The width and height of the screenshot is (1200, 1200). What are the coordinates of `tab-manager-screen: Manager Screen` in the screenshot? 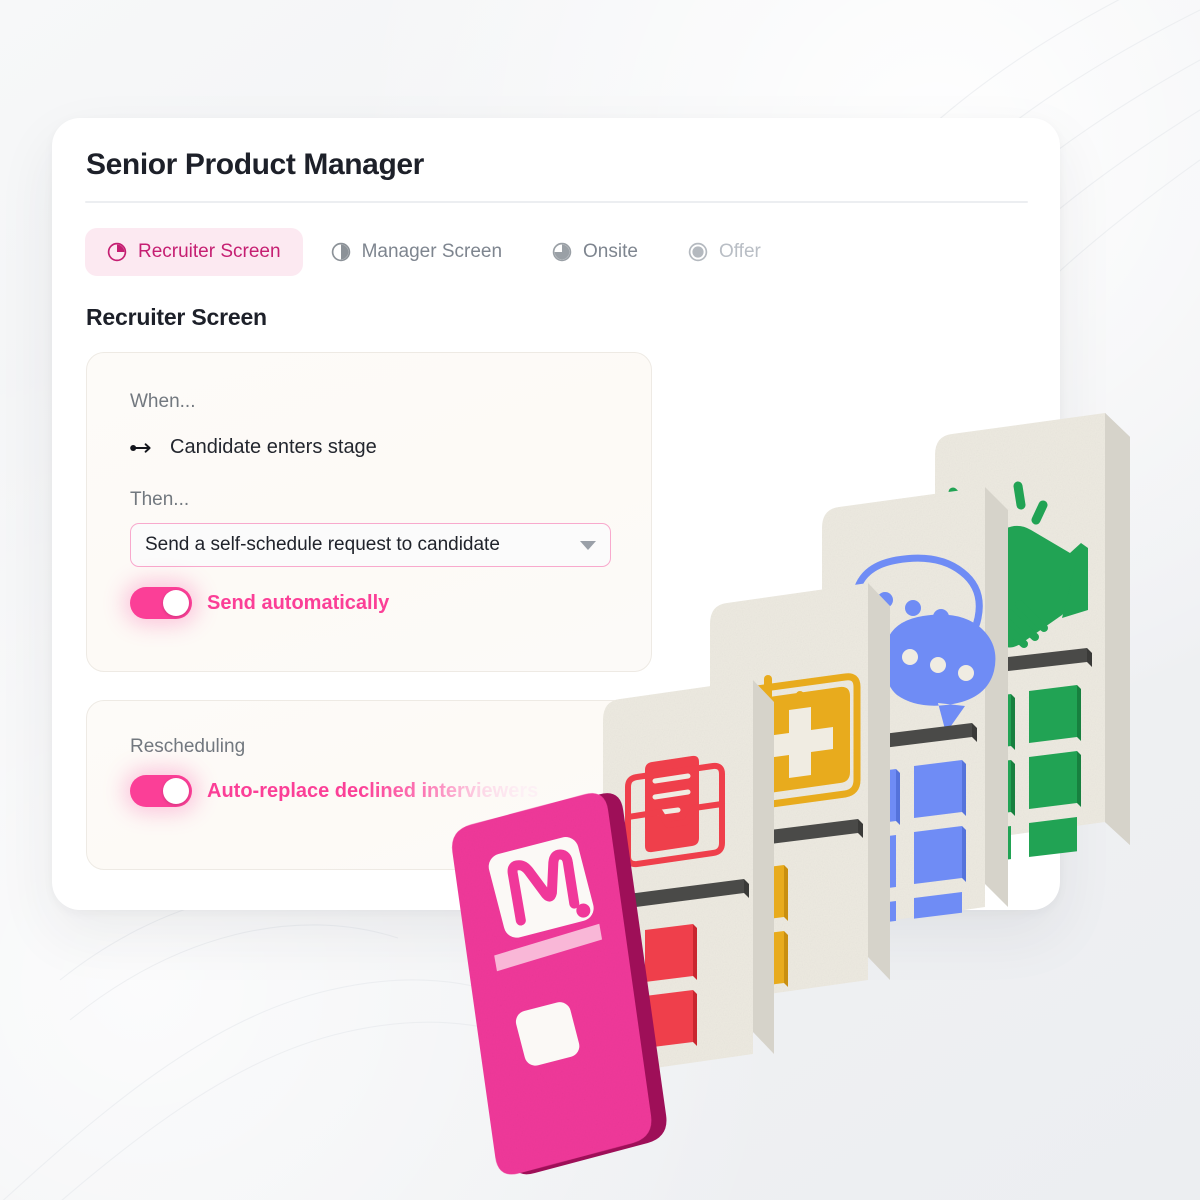 It's located at (416, 252).